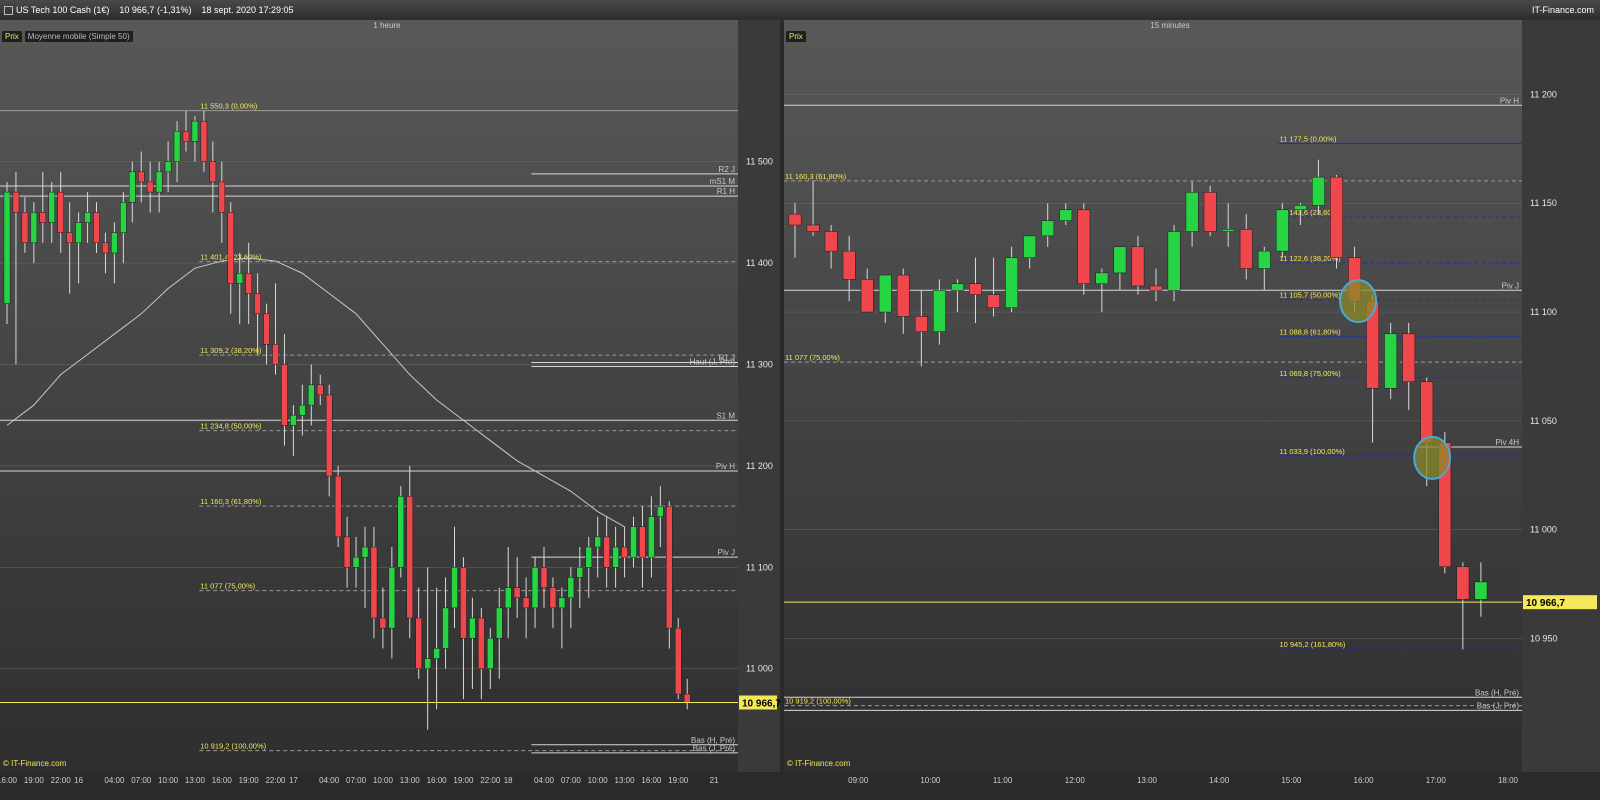 Image resolution: width=1600 pixels, height=800 pixels. What do you see at coordinates (761, 704) in the screenshot?
I see `L-last-price-label: 10 966,7` at bounding box center [761, 704].